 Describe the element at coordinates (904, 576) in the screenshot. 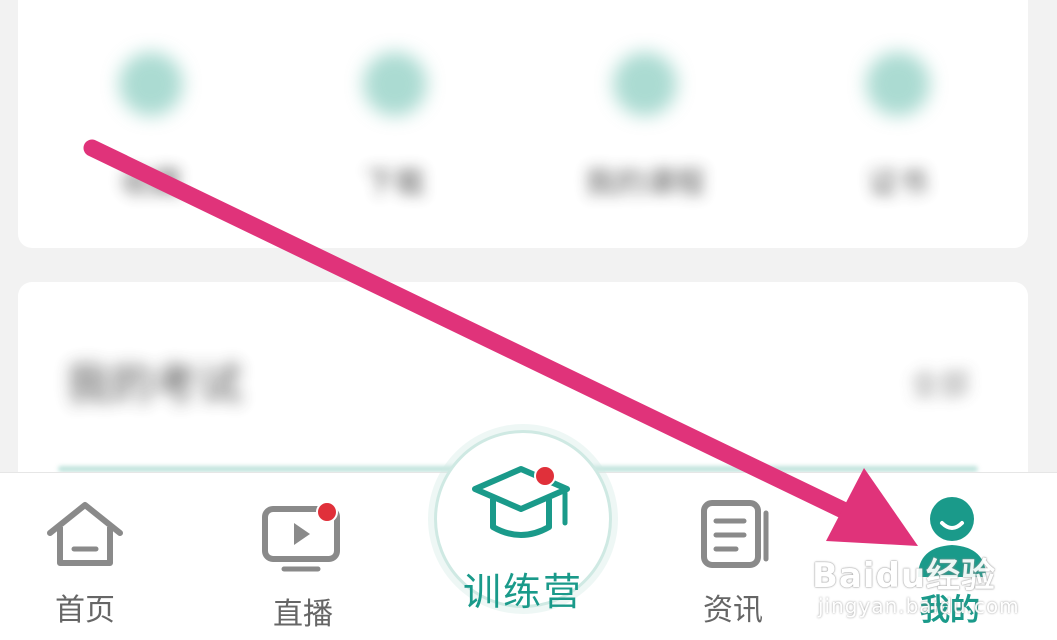

I see `watermark-text: Baidu经验` at that location.